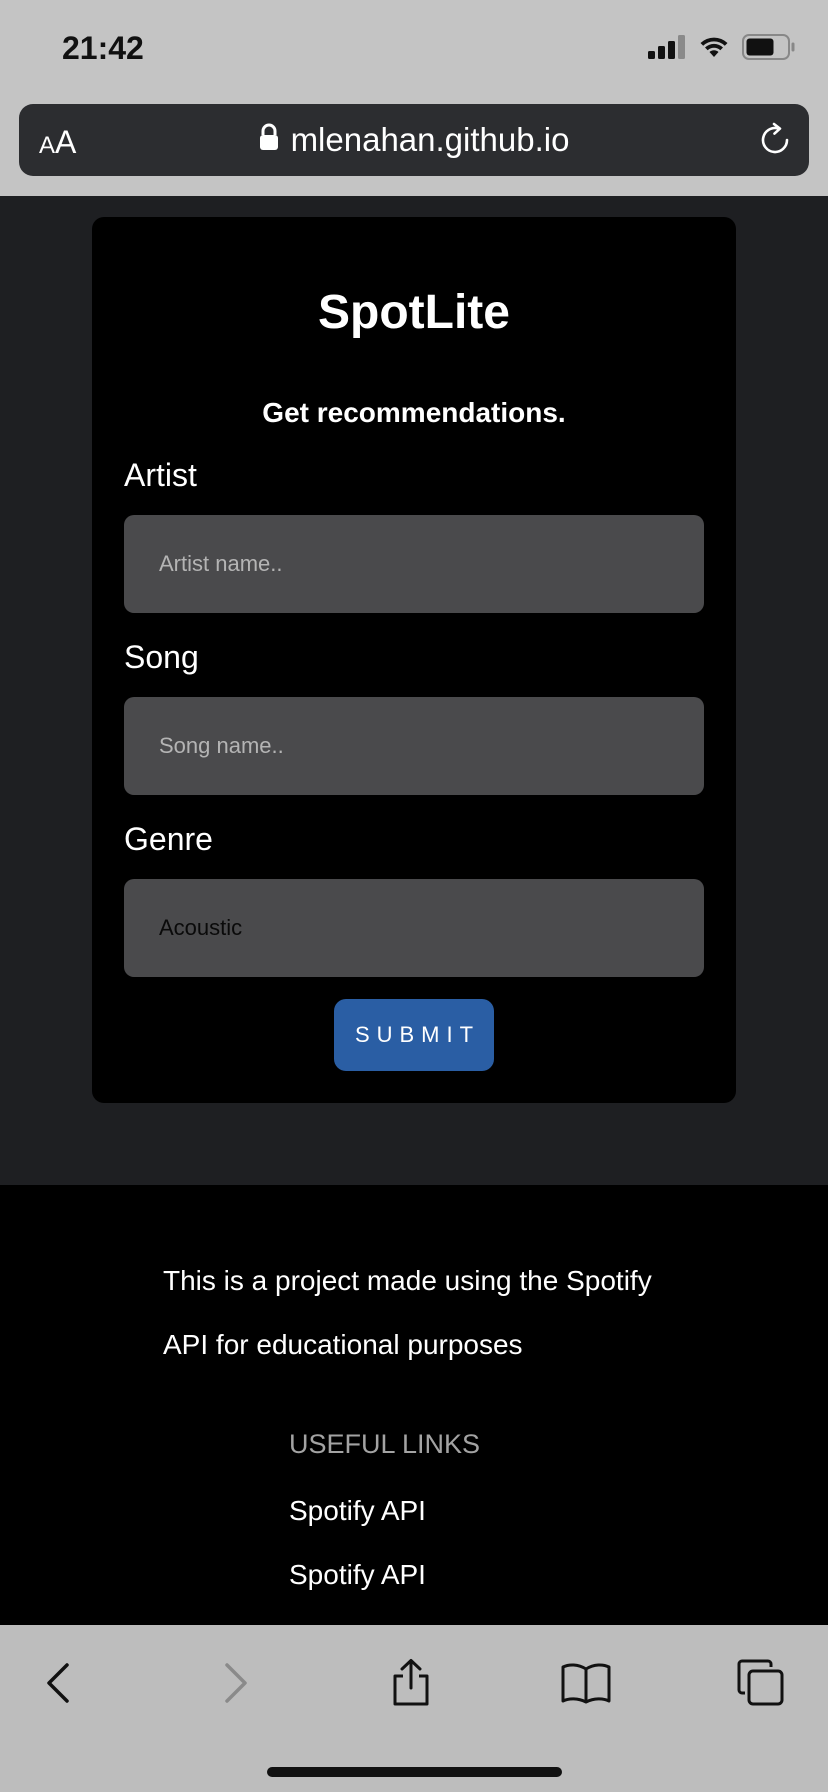  Describe the element at coordinates (414, 1772) in the screenshot. I see `home-indicator` at that location.